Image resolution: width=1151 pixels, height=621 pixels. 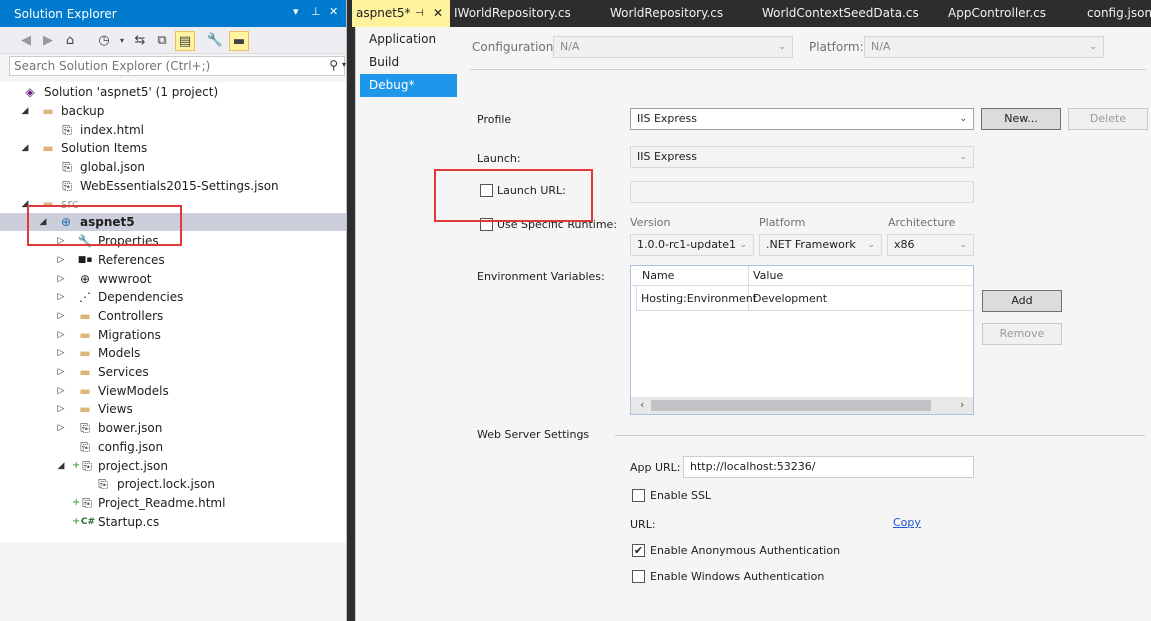 I want to click on tree-row-config-json: ⎘ config.json, so click(x=173, y=447).